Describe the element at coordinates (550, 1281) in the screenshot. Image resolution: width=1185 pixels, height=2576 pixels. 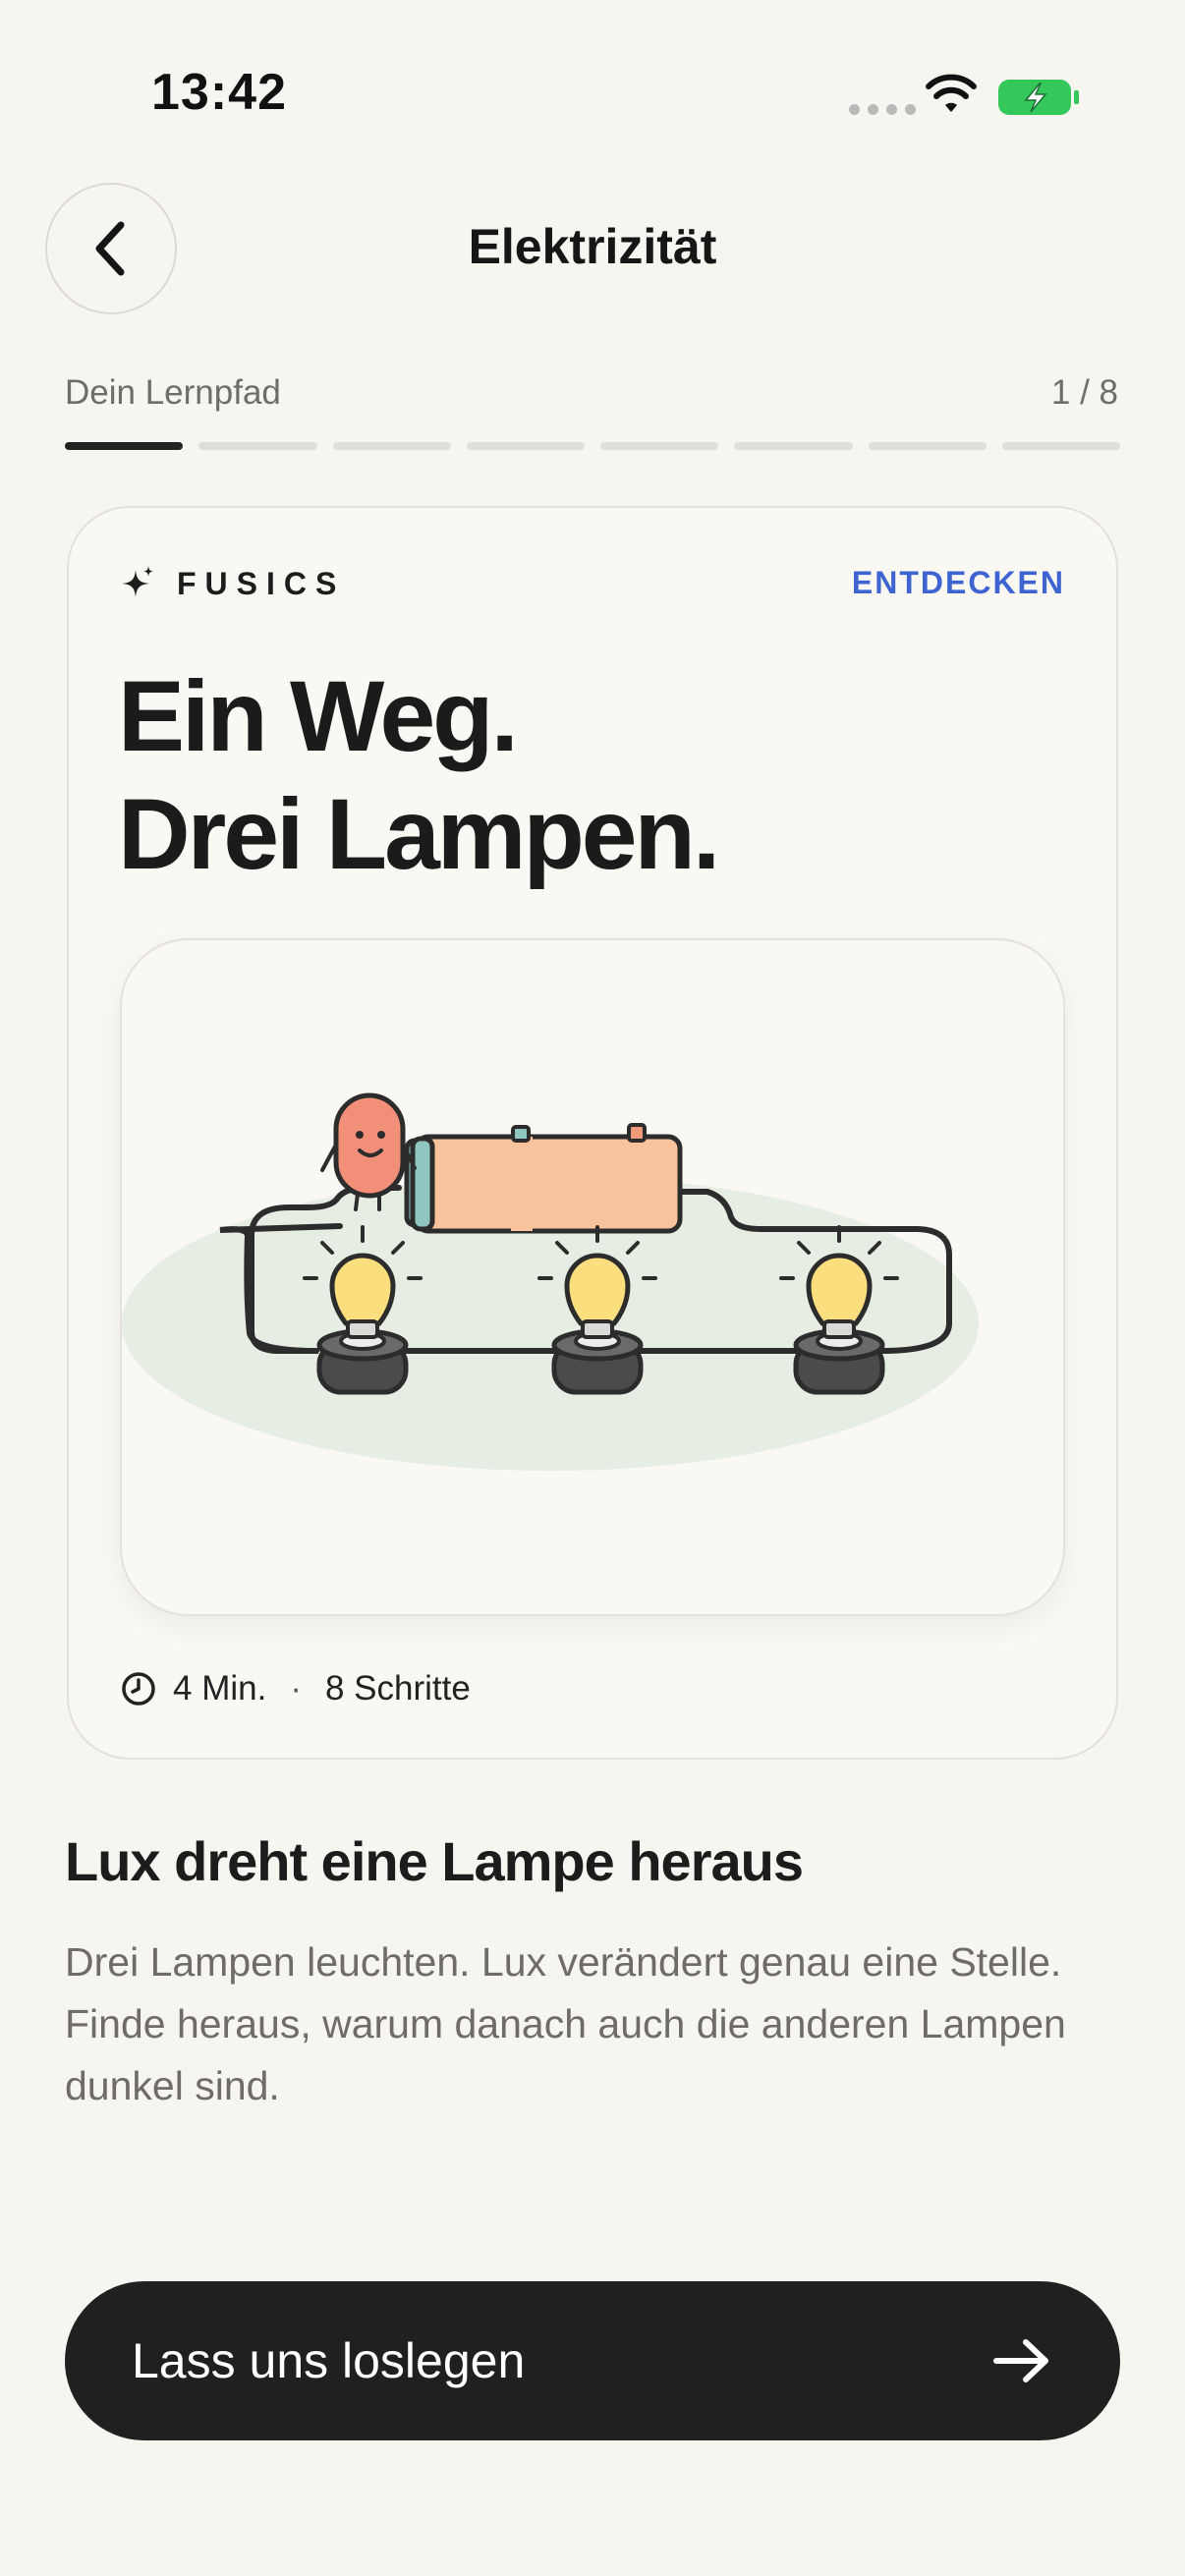
I see `circuit-illustration-graphic` at that location.